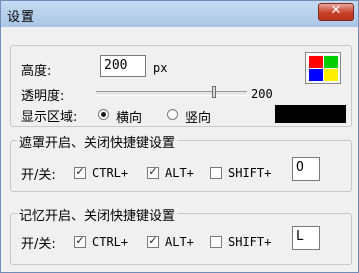 The height and width of the screenshot is (273, 359). I want to click on mask-toggle-label: 开/关:, so click(38, 175).